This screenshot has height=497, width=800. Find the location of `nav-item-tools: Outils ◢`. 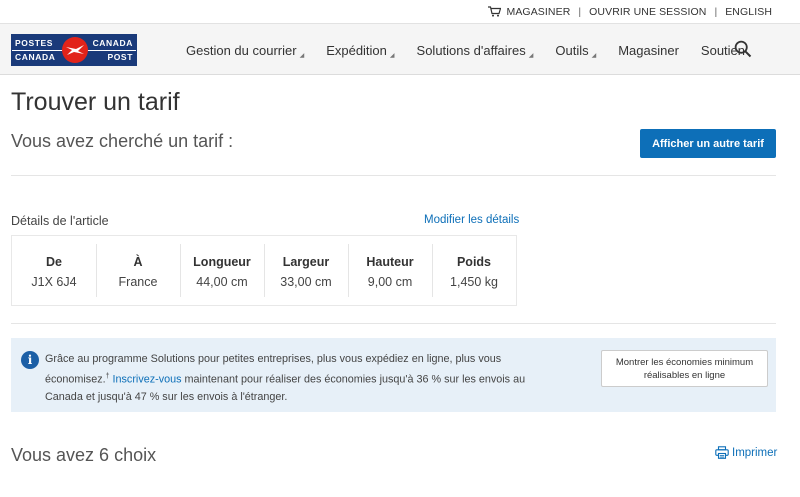

nav-item-tools: Outils ◢ is located at coordinates (576, 50).